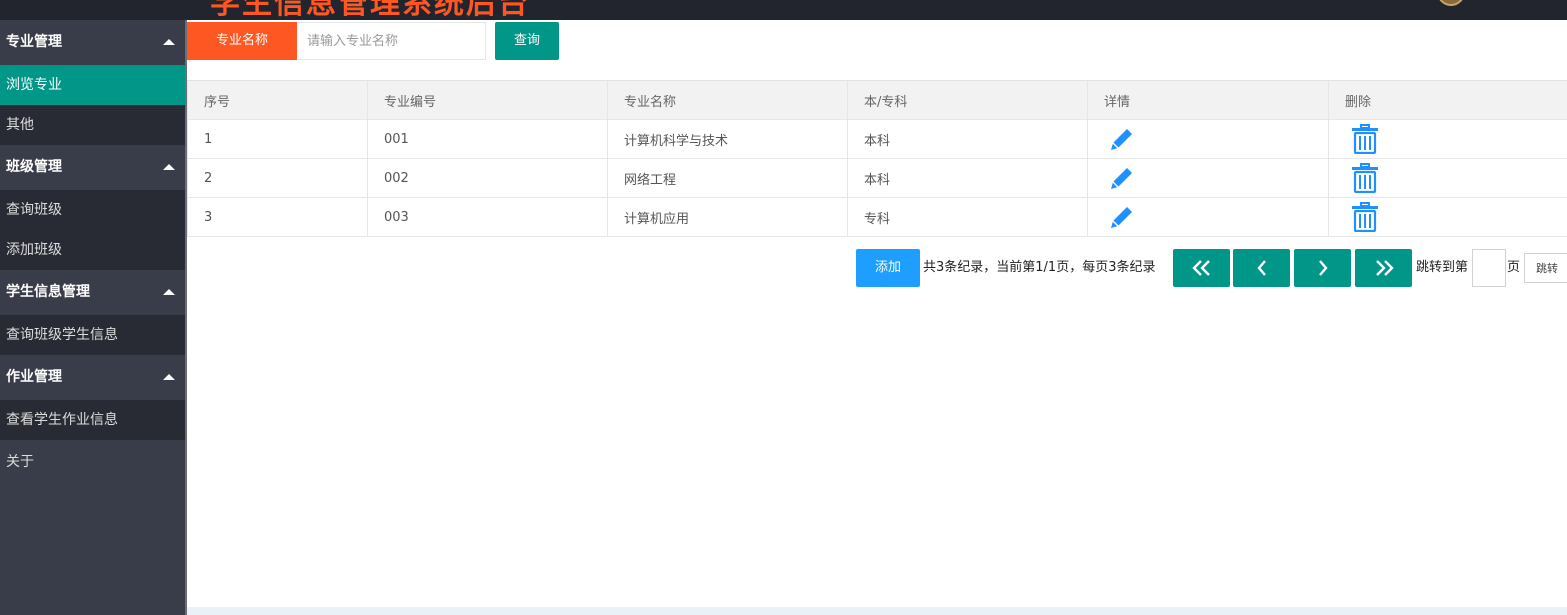  I want to click on add-button: 添加, so click(888, 268).